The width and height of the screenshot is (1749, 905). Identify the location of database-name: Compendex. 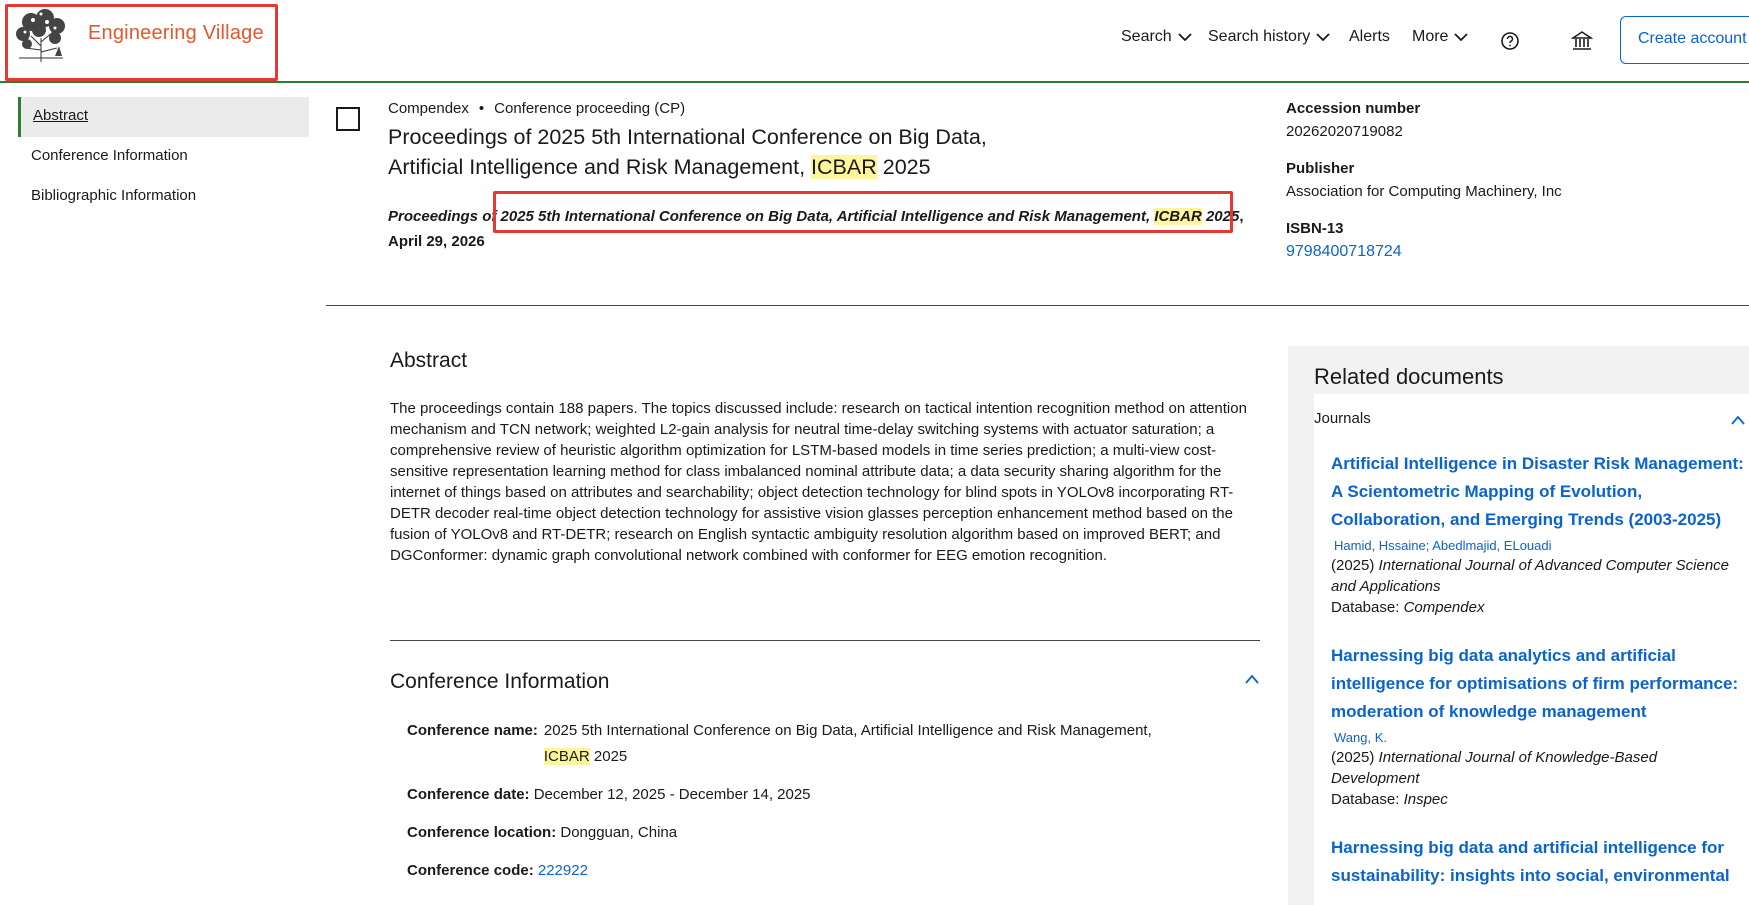
(428, 108).